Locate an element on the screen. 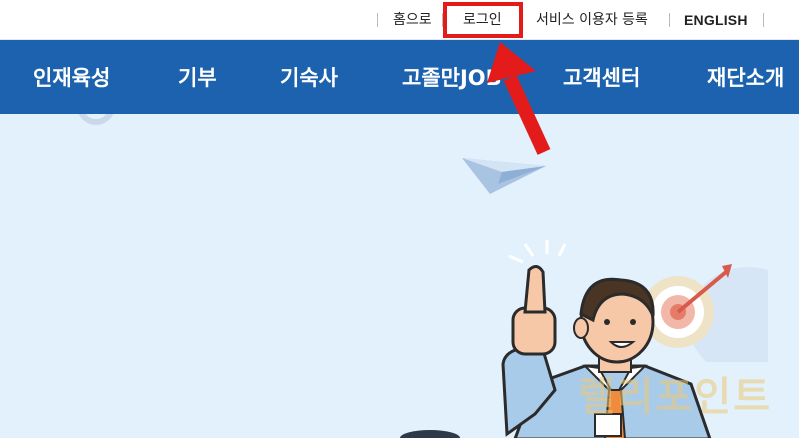 The width and height of the screenshot is (799, 438). nav-item-about-foundation: 재단소개 is located at coordinates (745, 78).